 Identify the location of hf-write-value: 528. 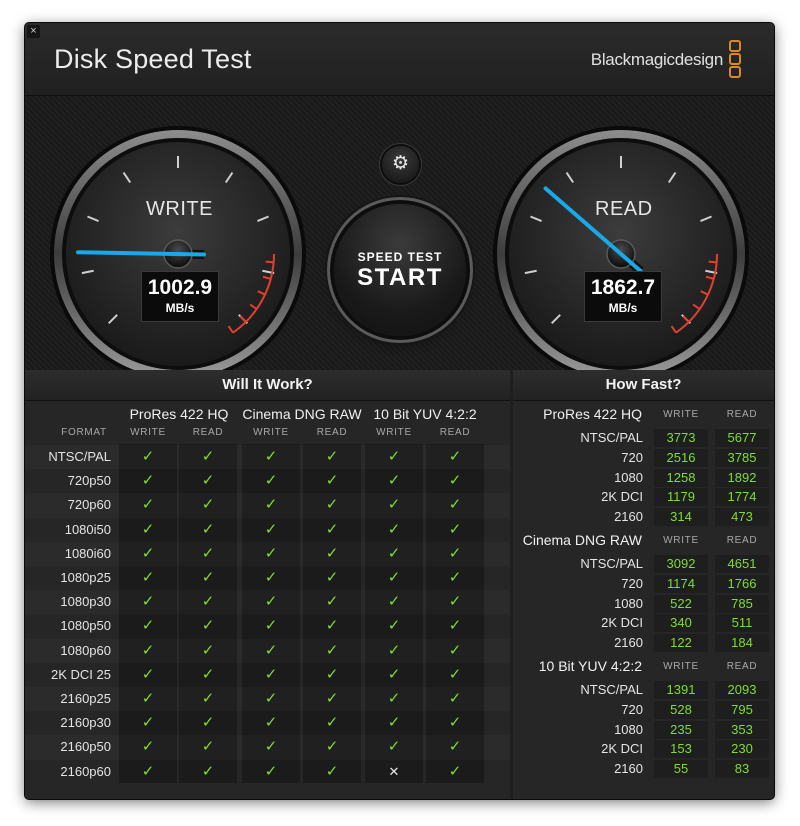
(681, 709).